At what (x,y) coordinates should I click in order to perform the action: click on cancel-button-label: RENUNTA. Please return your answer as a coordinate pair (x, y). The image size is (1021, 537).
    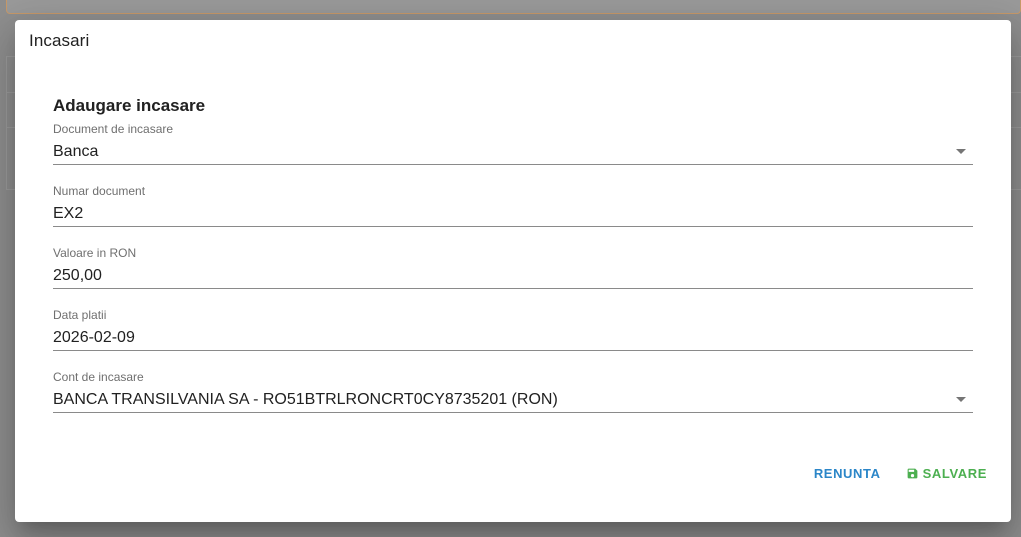
    Looking at the image, I should click on (847, 473).